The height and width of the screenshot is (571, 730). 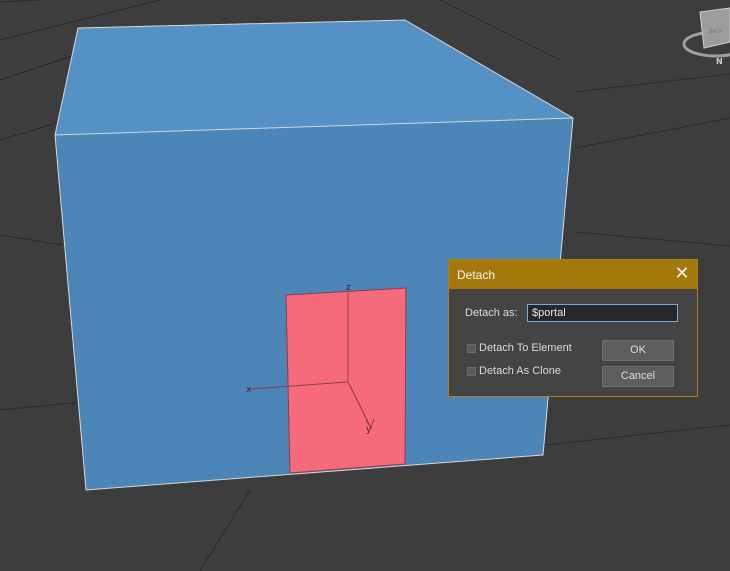 I want to click on gizmo-x-label: x, so click(x=249, y=390).